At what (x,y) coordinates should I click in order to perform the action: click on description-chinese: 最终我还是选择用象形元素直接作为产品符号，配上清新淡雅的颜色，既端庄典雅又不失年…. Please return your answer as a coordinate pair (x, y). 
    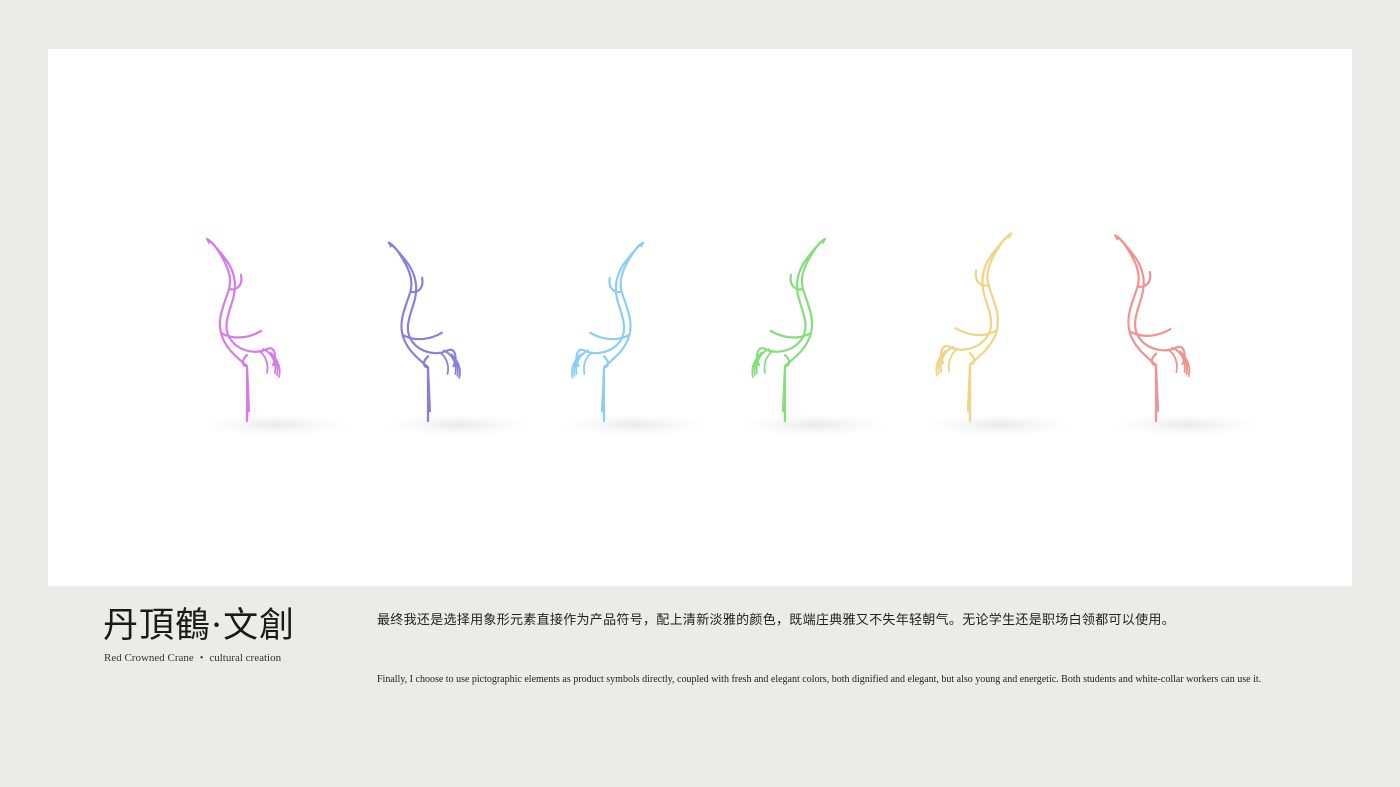
    Looking at the image, I should click on (776, 620).